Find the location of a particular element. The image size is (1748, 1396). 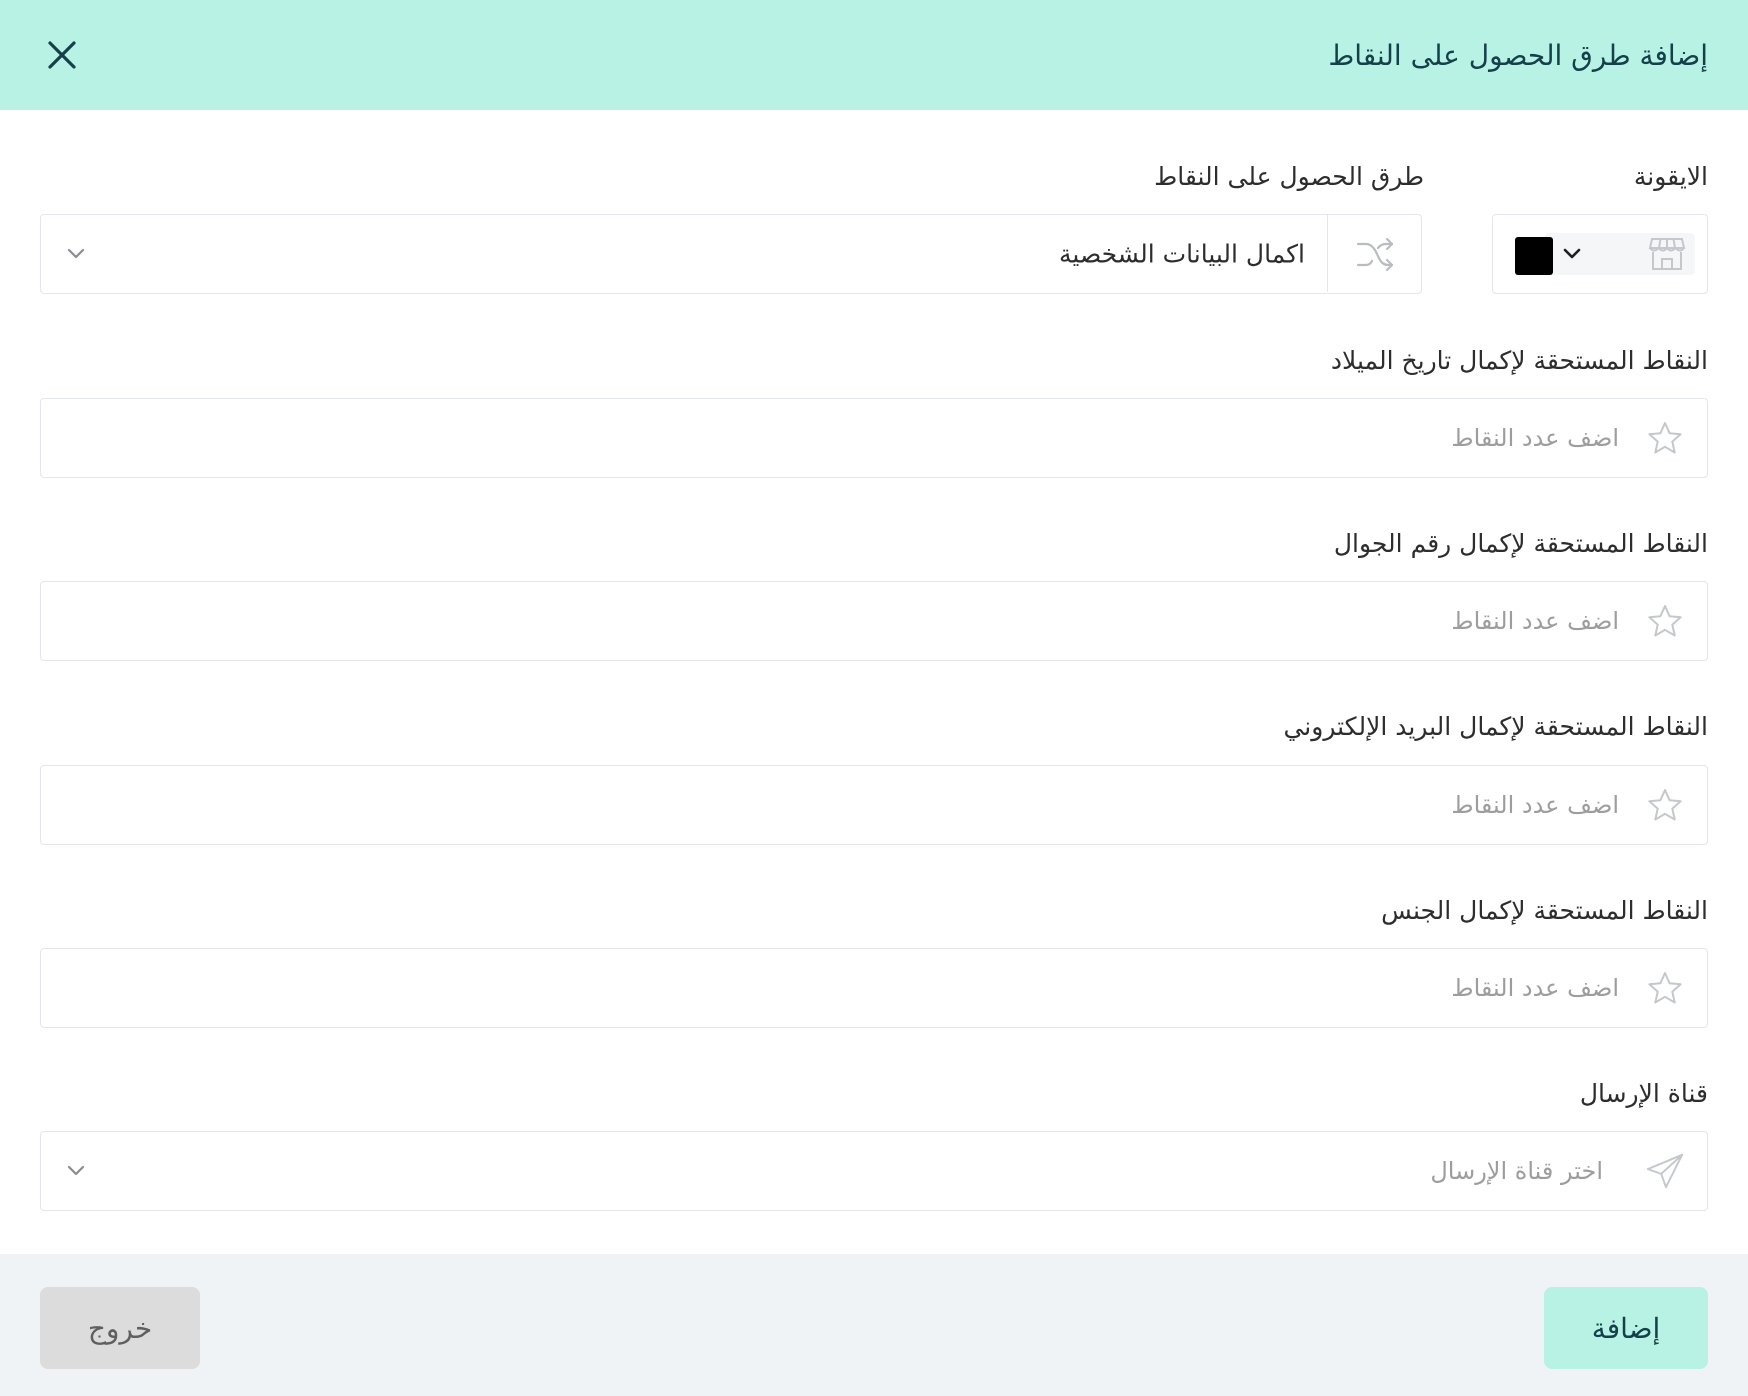

close-icon is located at coordinates (62, 55).